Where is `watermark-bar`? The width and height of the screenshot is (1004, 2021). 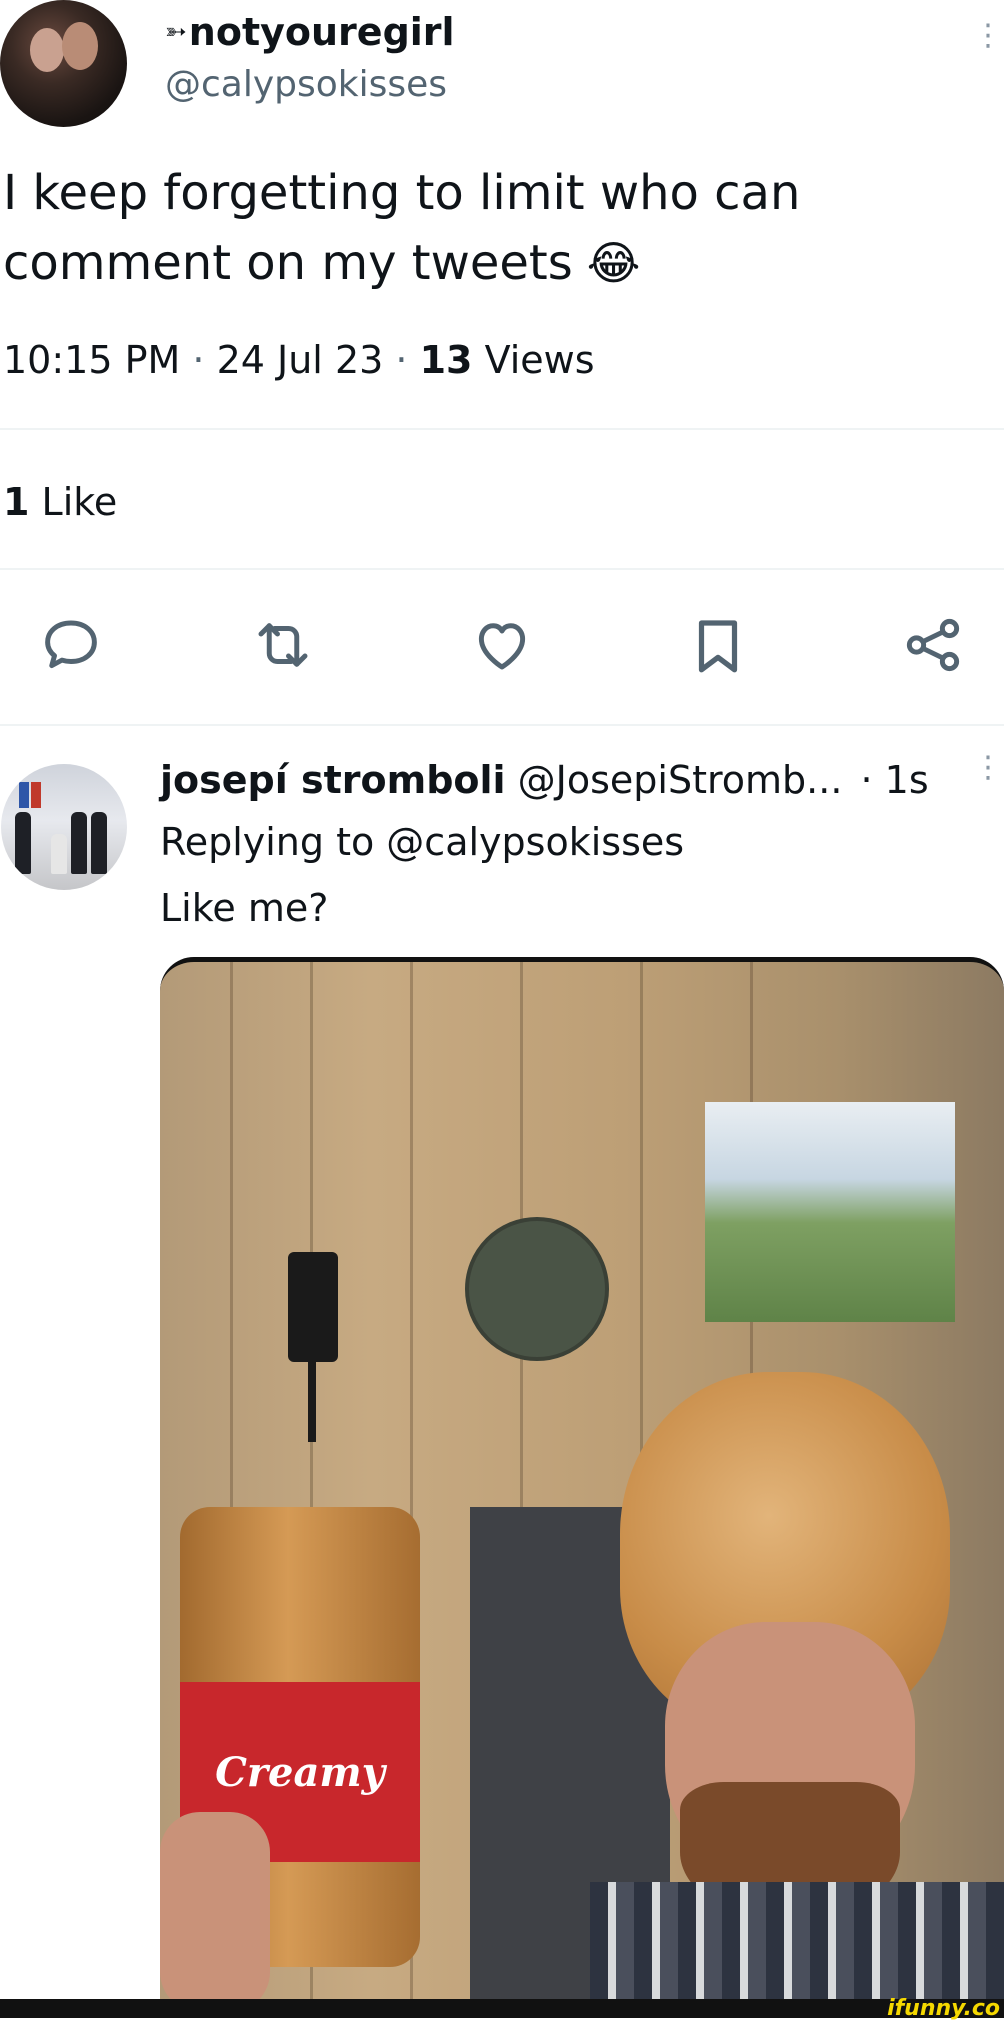 watermark-bar is located at coordinates (502, 2008).